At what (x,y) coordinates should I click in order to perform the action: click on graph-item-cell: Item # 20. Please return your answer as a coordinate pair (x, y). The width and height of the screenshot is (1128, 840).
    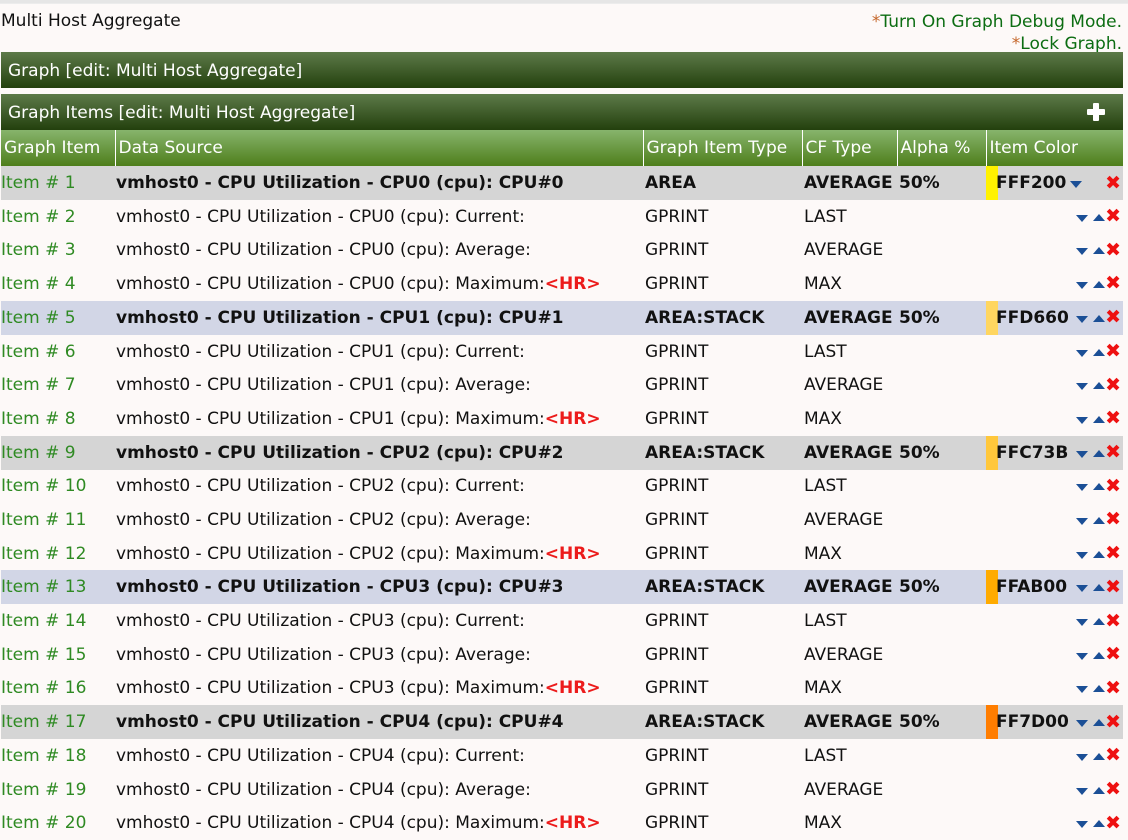
    Looking at the image, I should click on (58, 823).